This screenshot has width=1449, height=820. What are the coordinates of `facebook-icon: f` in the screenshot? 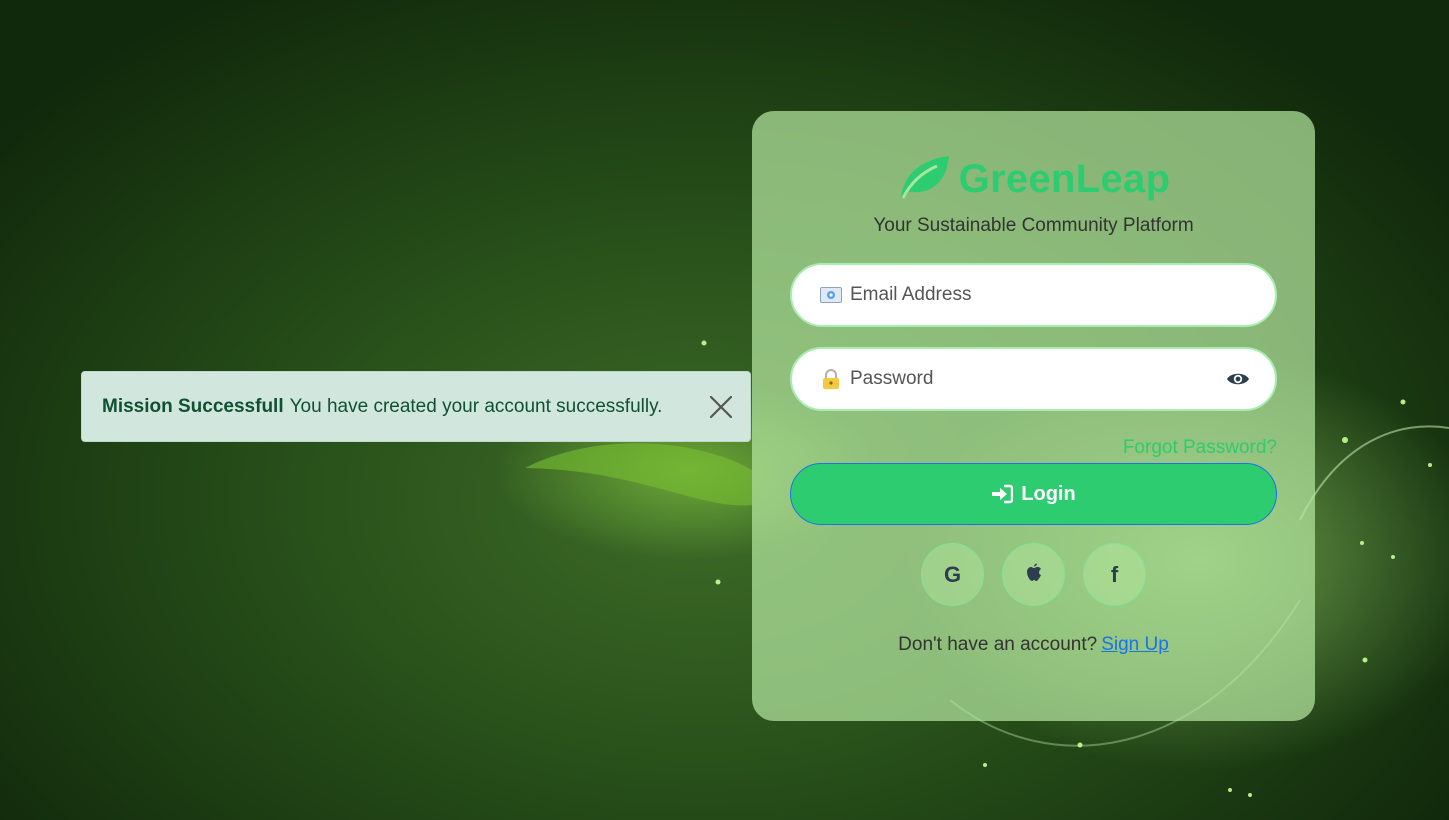 It's located at (1114, 574).